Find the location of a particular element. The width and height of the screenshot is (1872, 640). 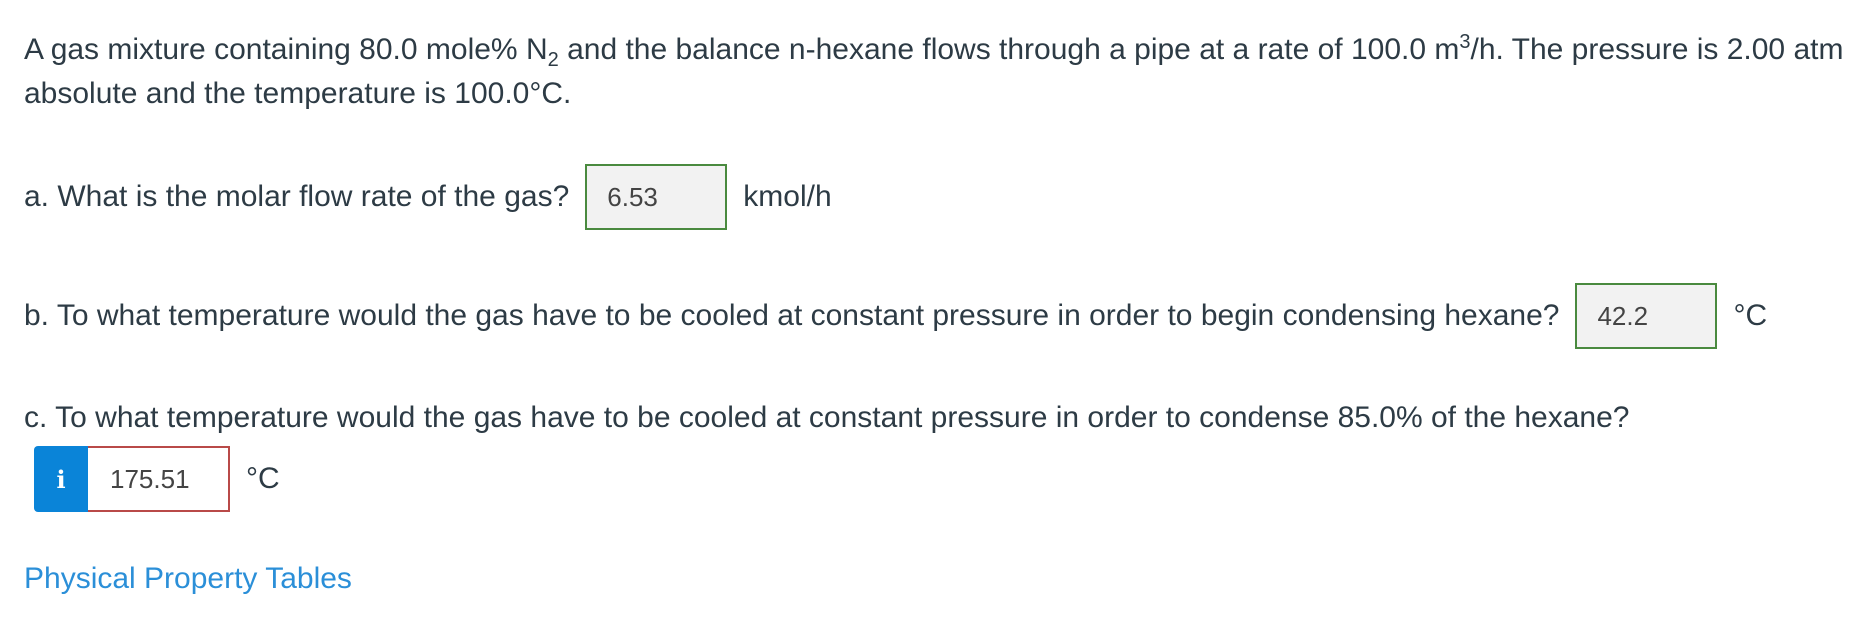

question-c-answer-input: 175.51 is located at coordinates (159, 479).